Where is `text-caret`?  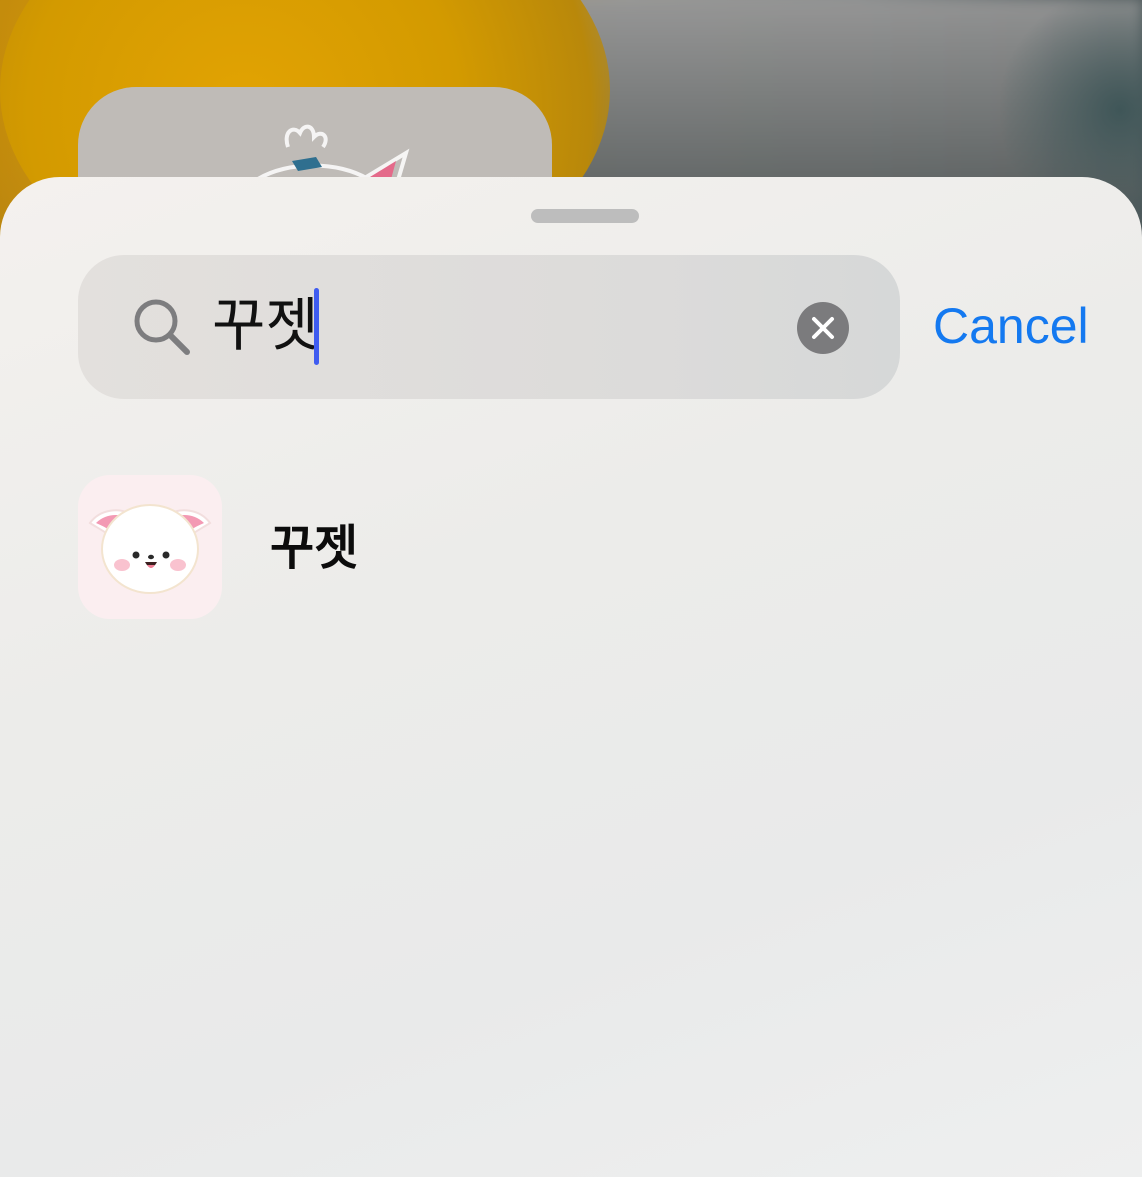 text-caret is located at coordinates (316, 326).